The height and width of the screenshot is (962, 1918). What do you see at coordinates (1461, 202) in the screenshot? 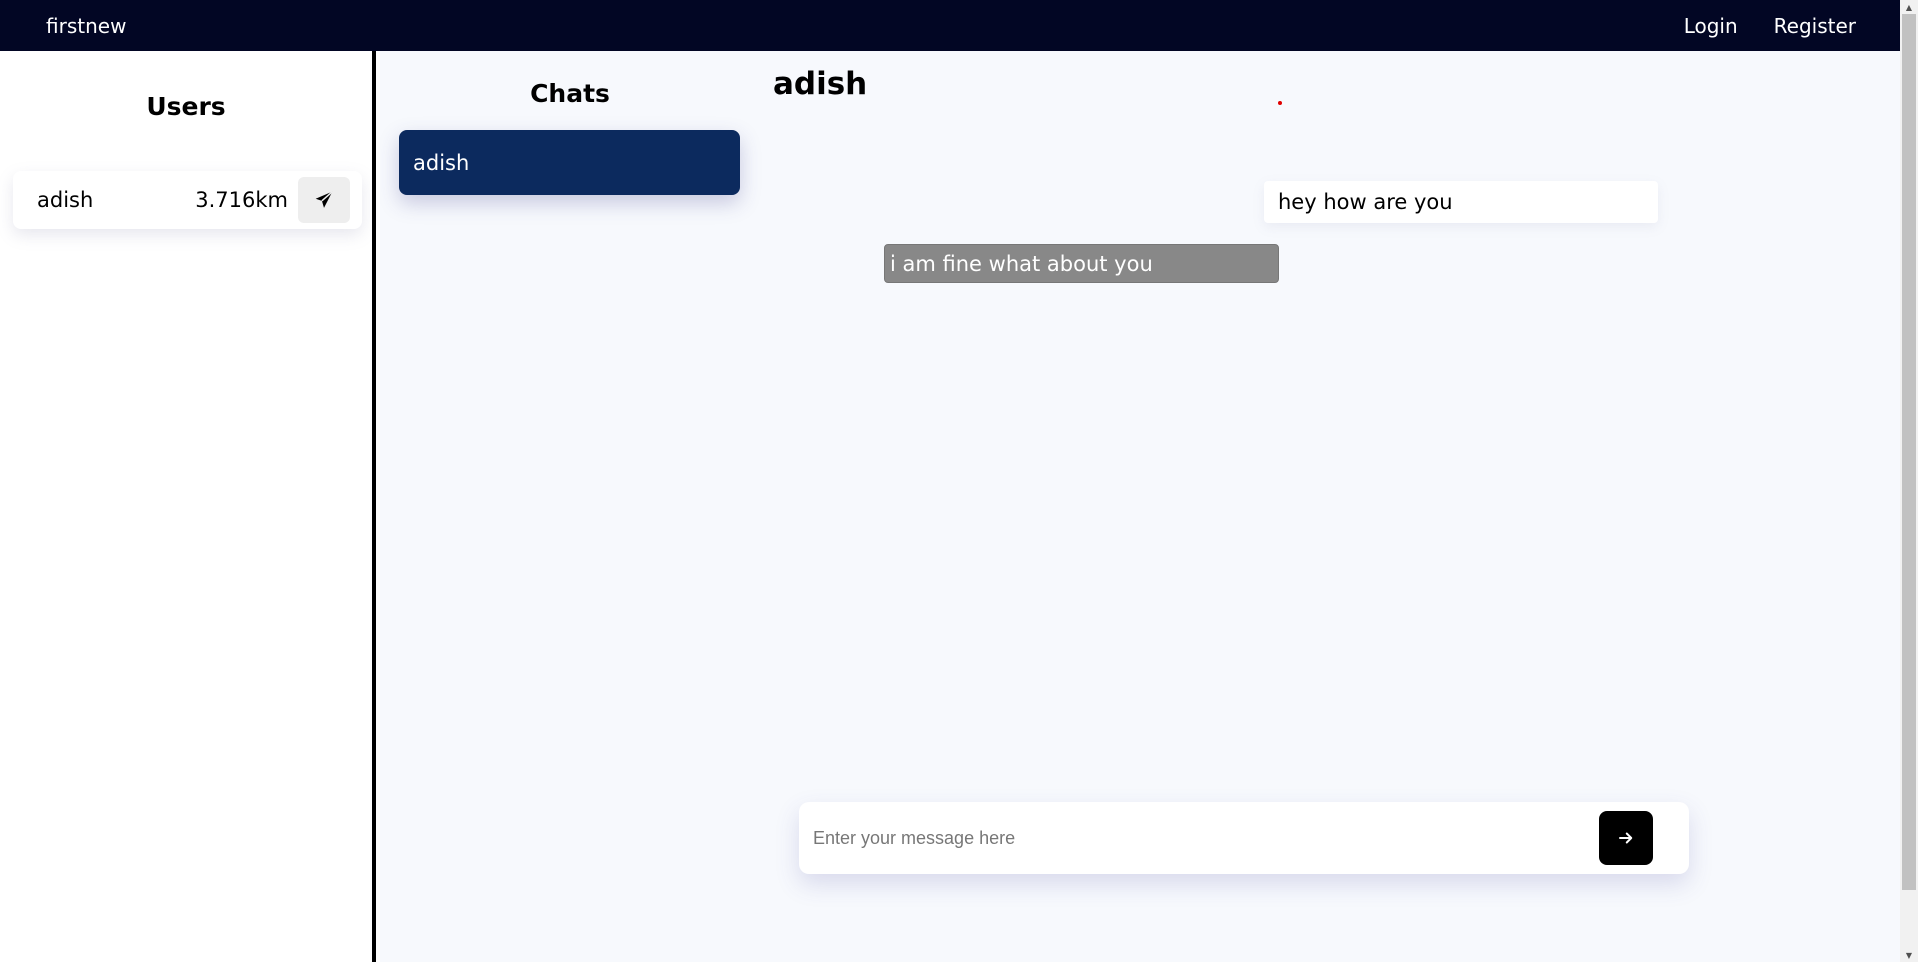
I see `message-bubble-outgoing: hey how are you` at bounding box center [1461, 202].